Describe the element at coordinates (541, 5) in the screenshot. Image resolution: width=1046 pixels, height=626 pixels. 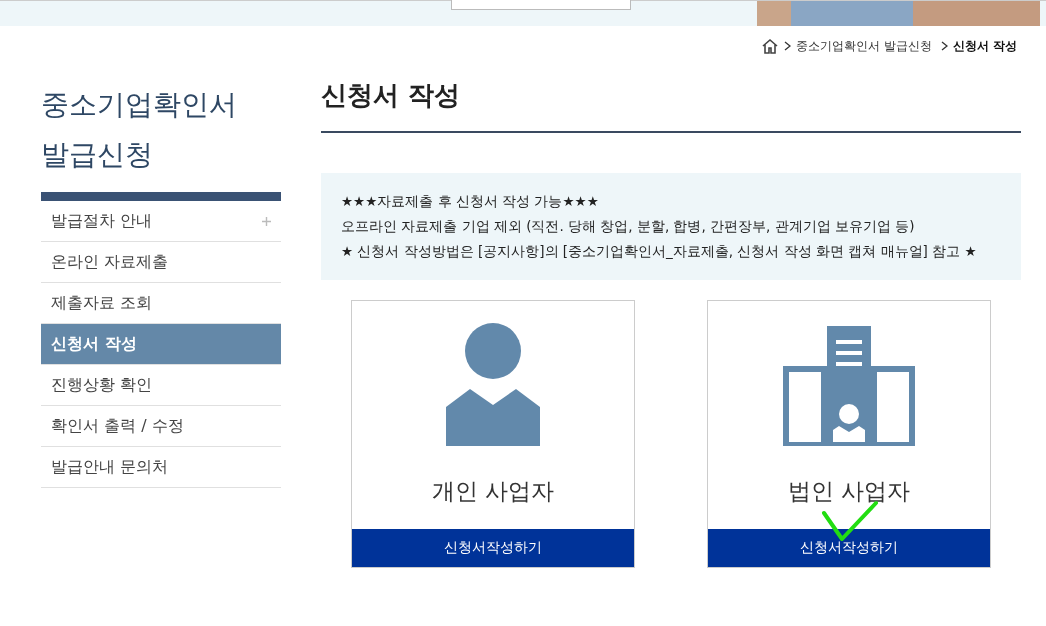
I see `search-field` at that location.